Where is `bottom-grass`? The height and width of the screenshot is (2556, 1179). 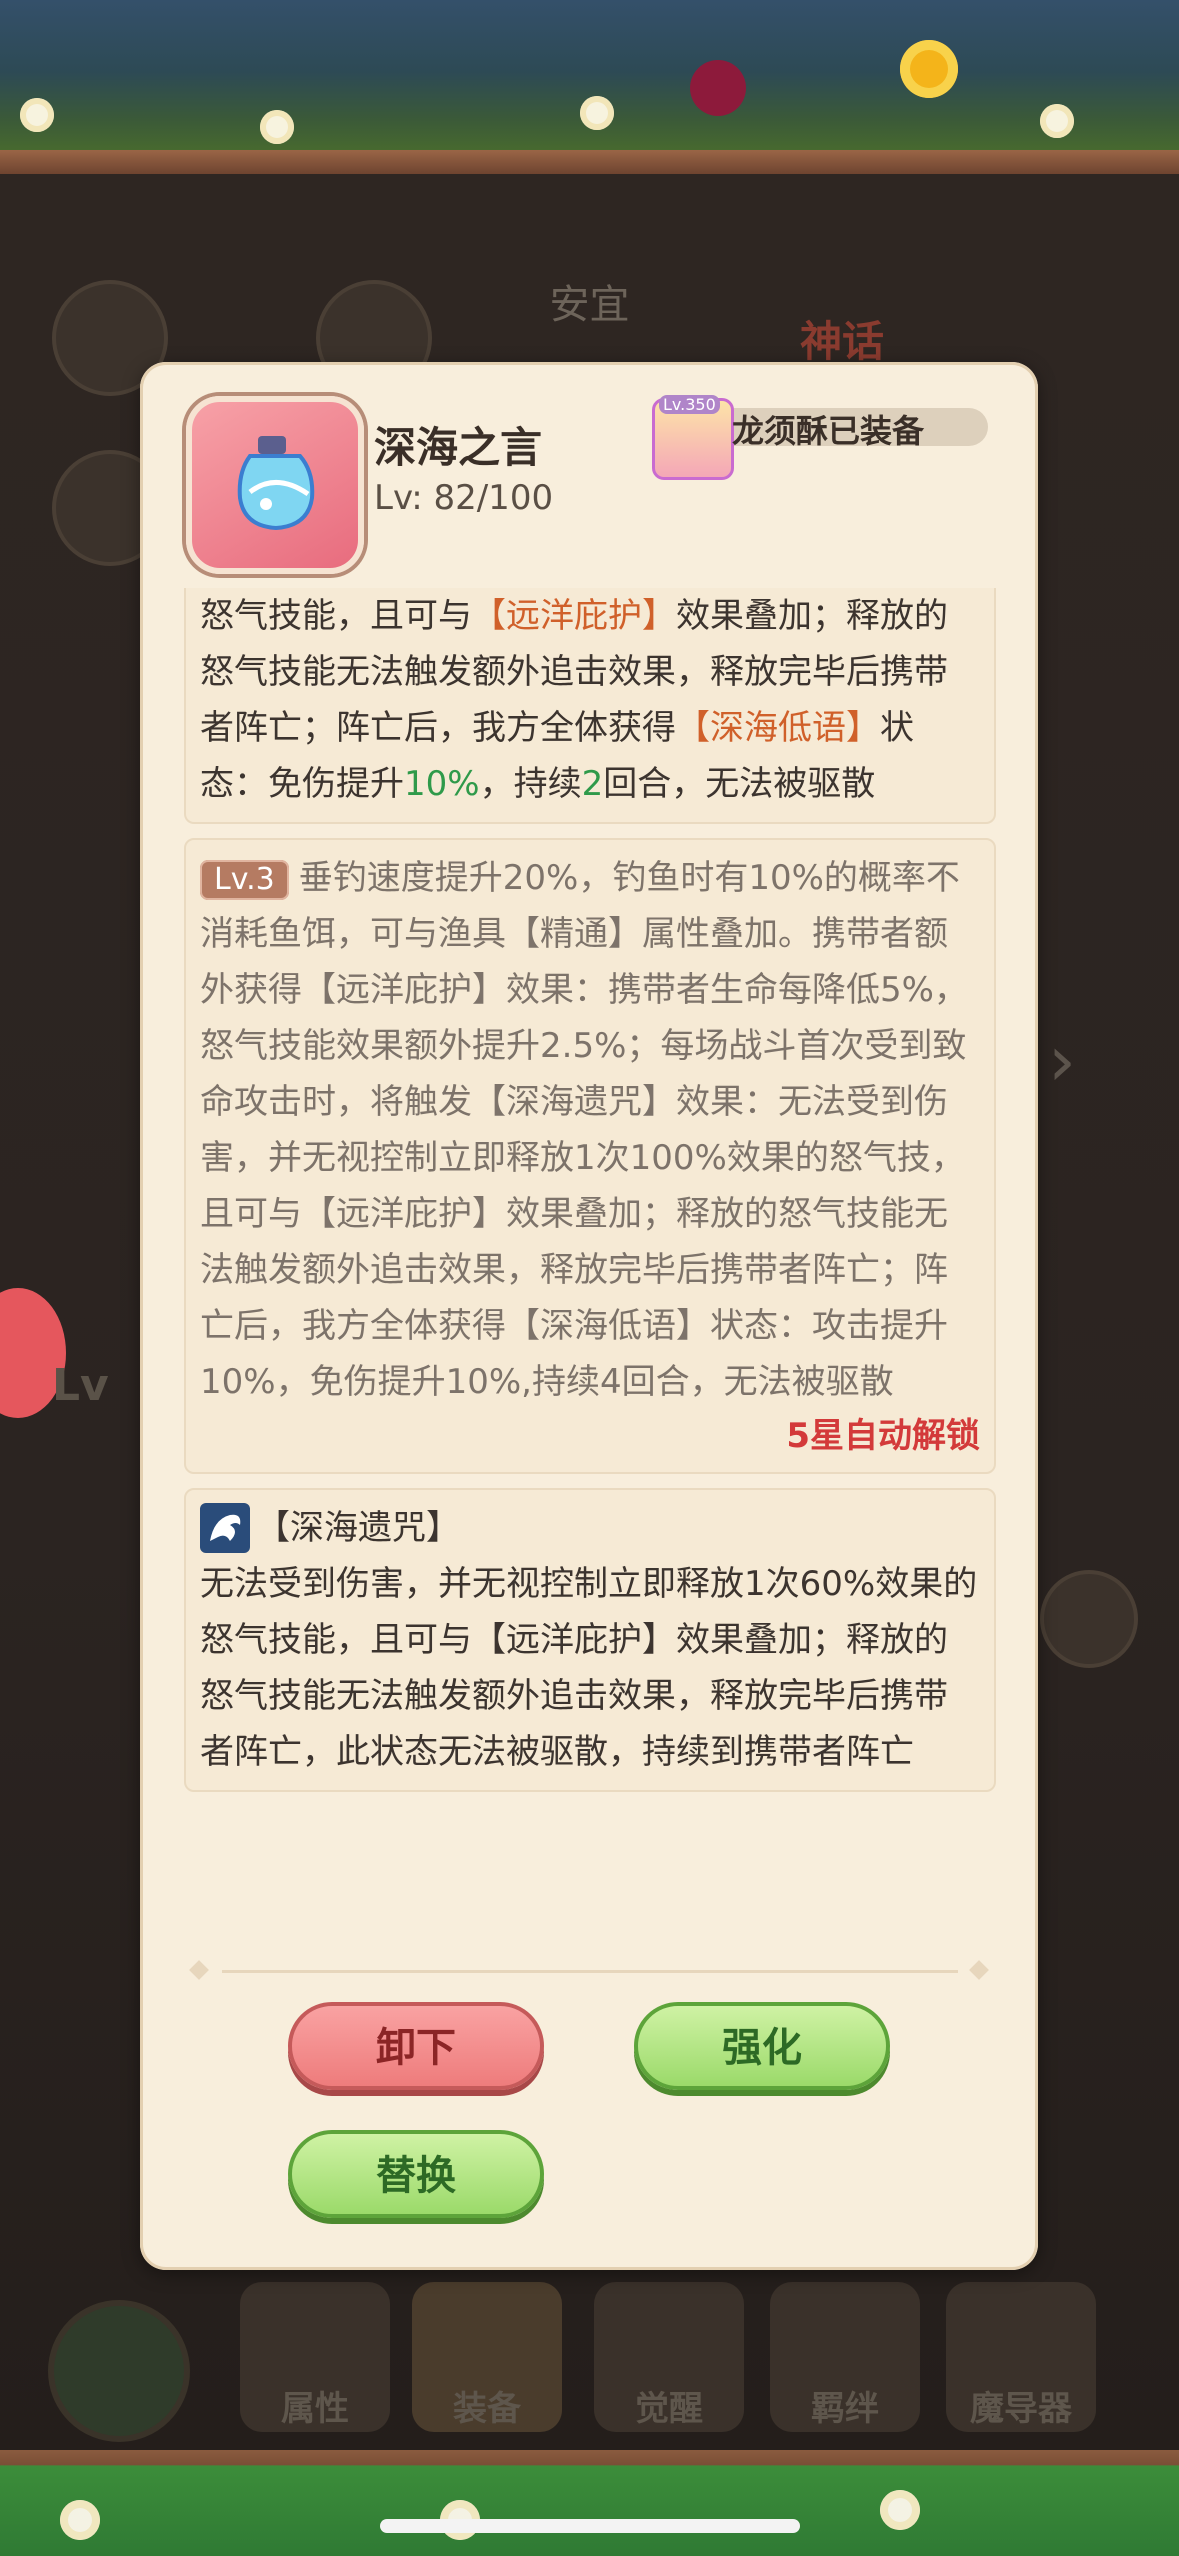 bottom-grass is located at coordinates (589, 2503).